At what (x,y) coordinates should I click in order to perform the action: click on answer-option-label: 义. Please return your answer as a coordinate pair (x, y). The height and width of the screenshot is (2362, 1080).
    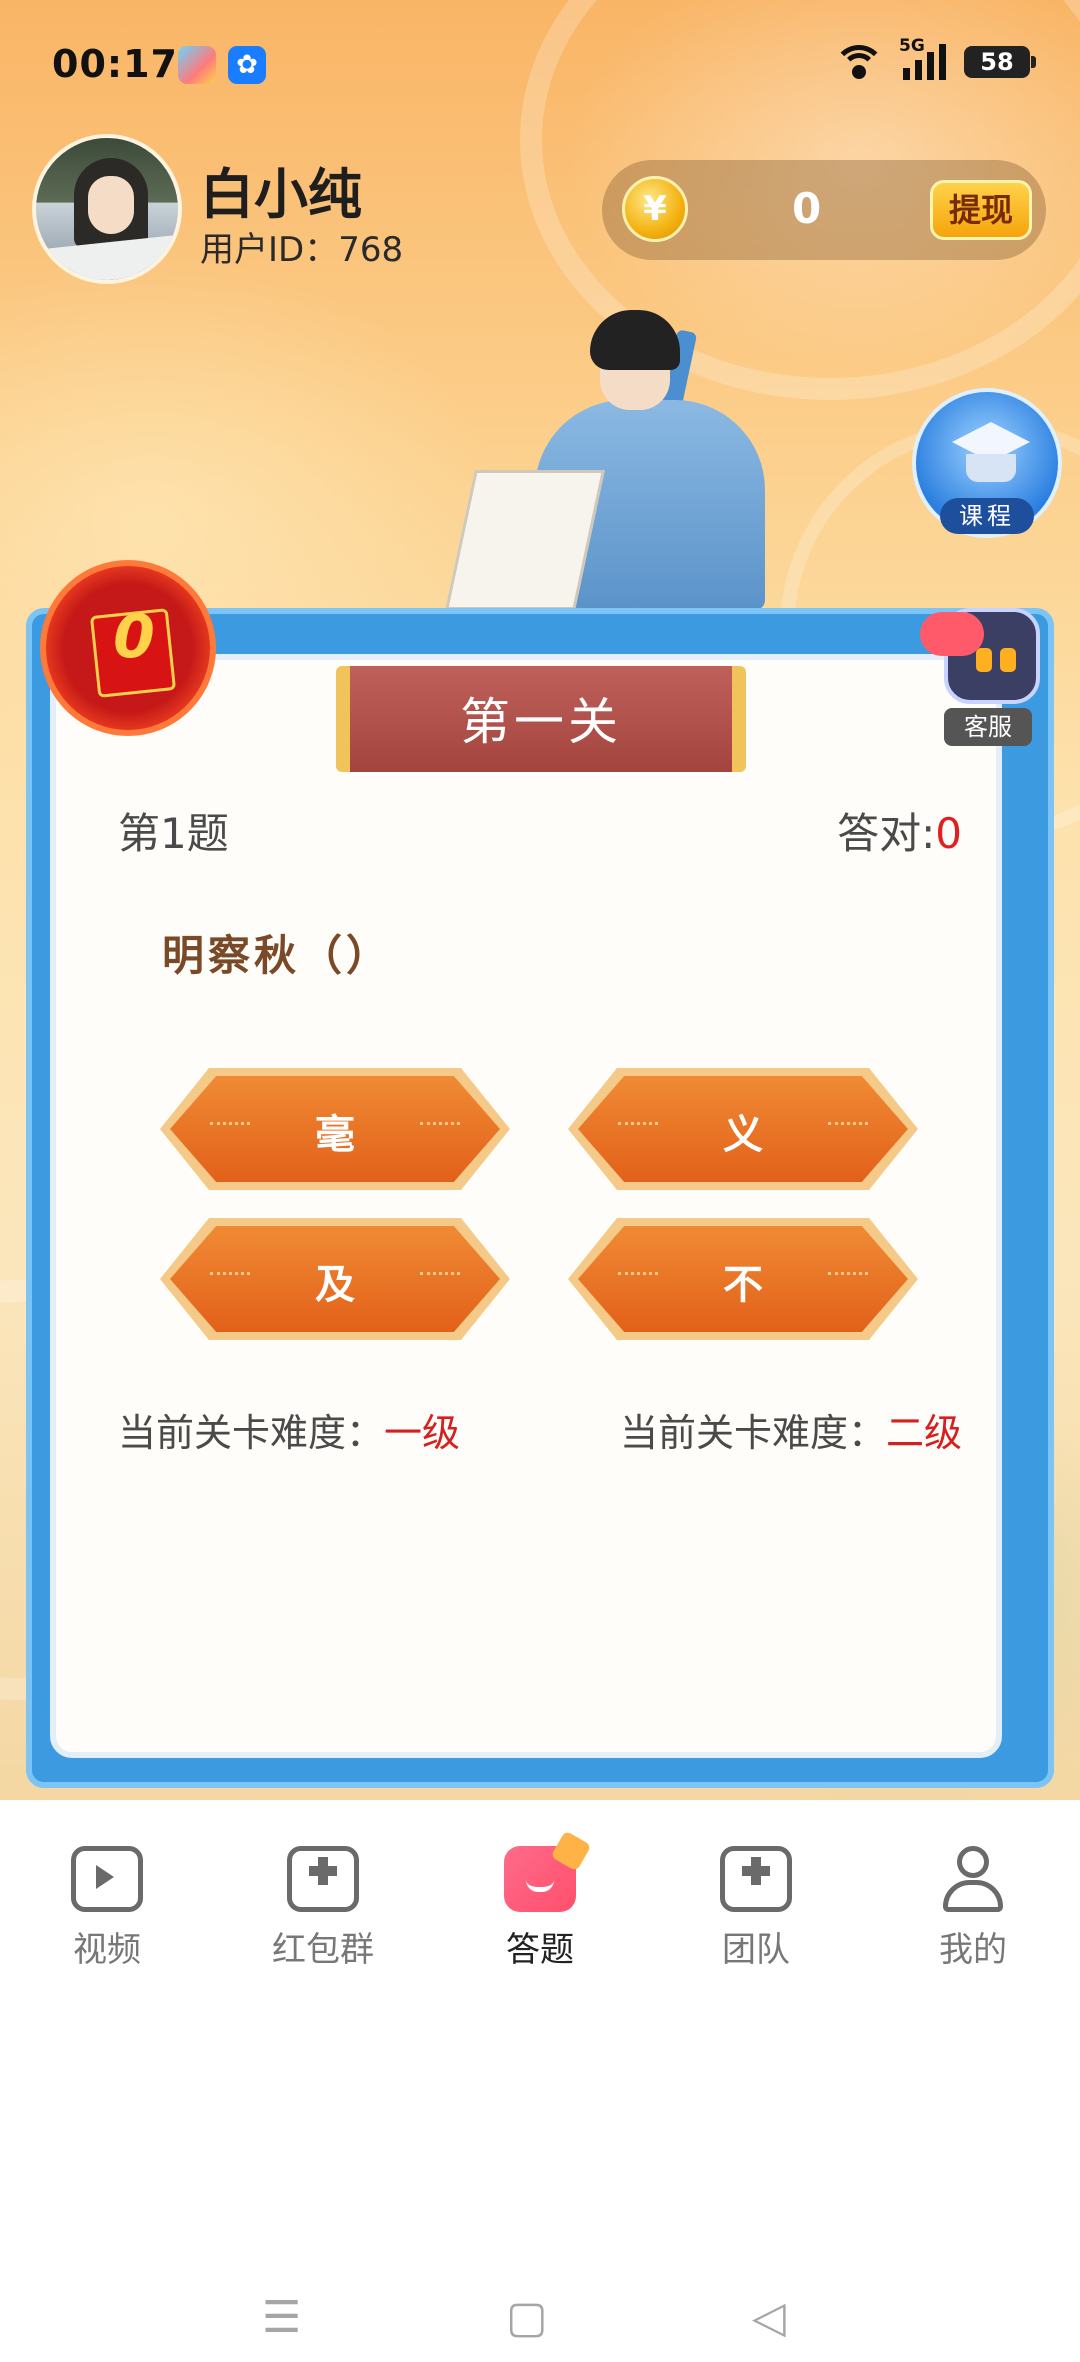
    Looking at the image, I should click on (743, 1135).